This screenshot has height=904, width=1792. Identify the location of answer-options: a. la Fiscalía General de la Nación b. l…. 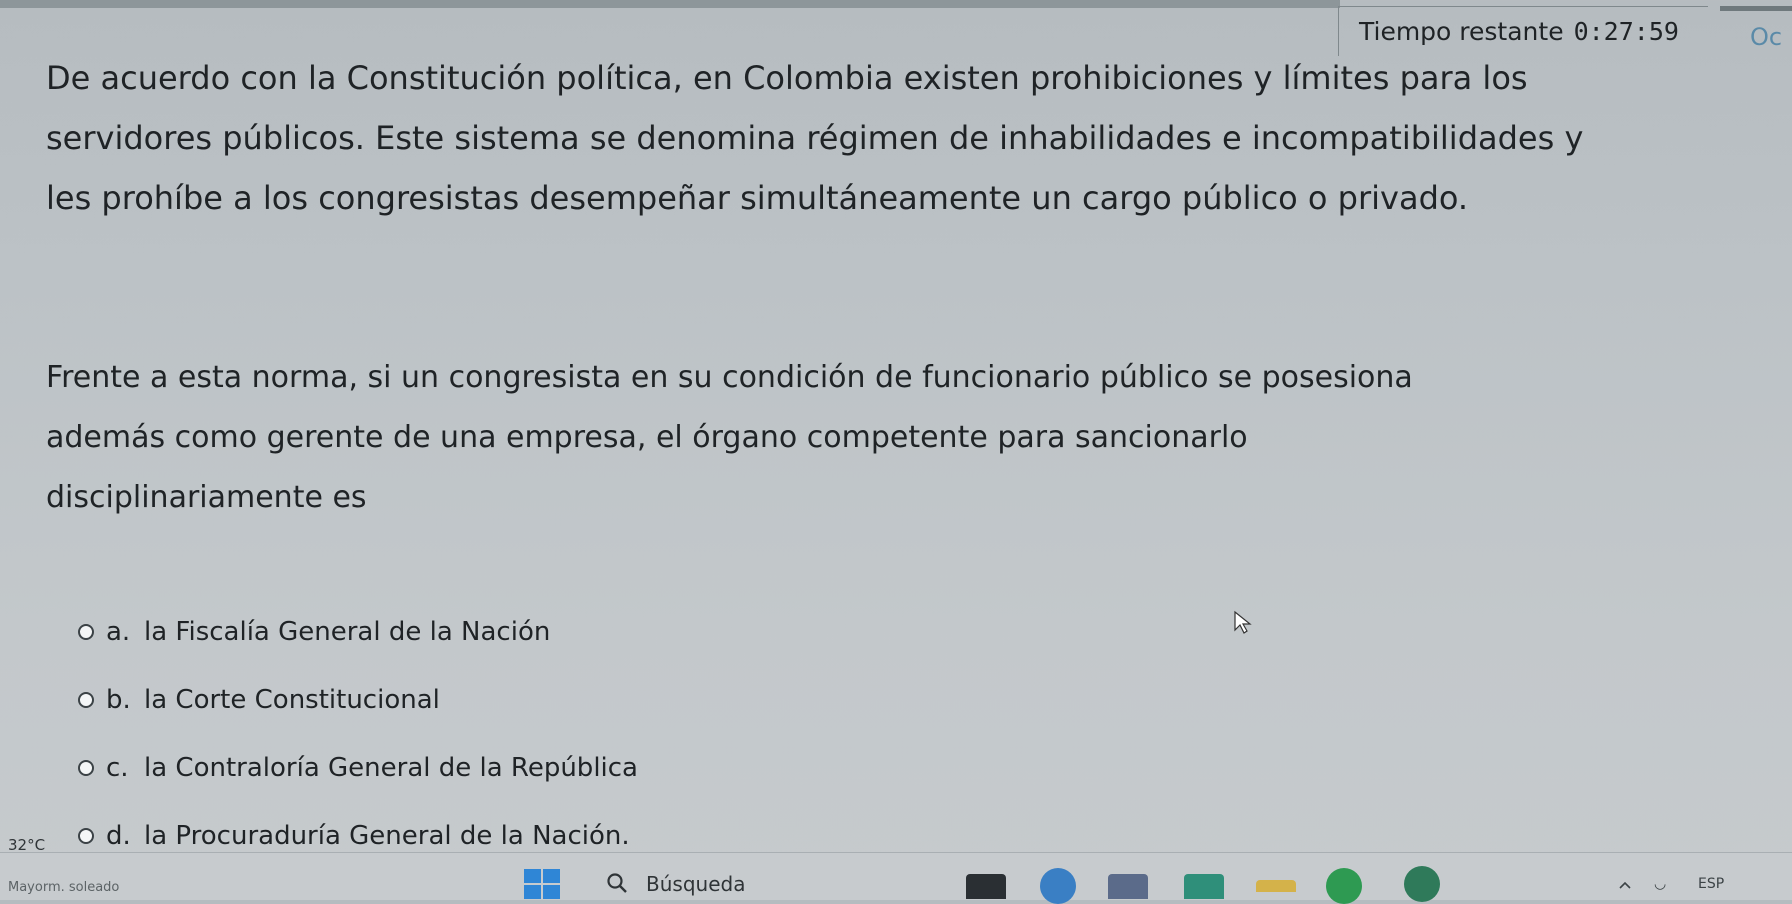
(358, 734).